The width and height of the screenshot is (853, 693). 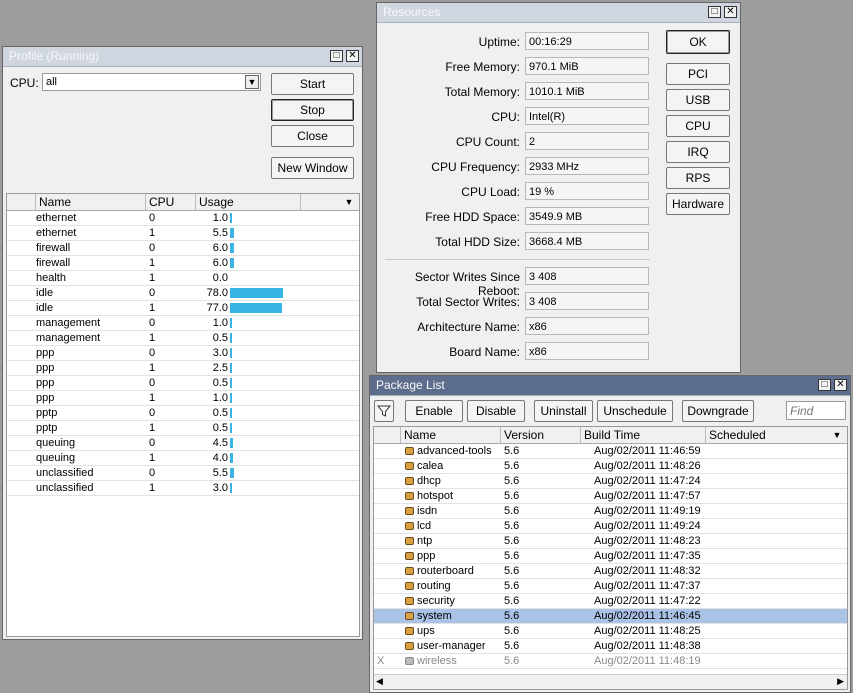 I want to click on chevron-down-icon: ▼, so click(x=252, y=82).